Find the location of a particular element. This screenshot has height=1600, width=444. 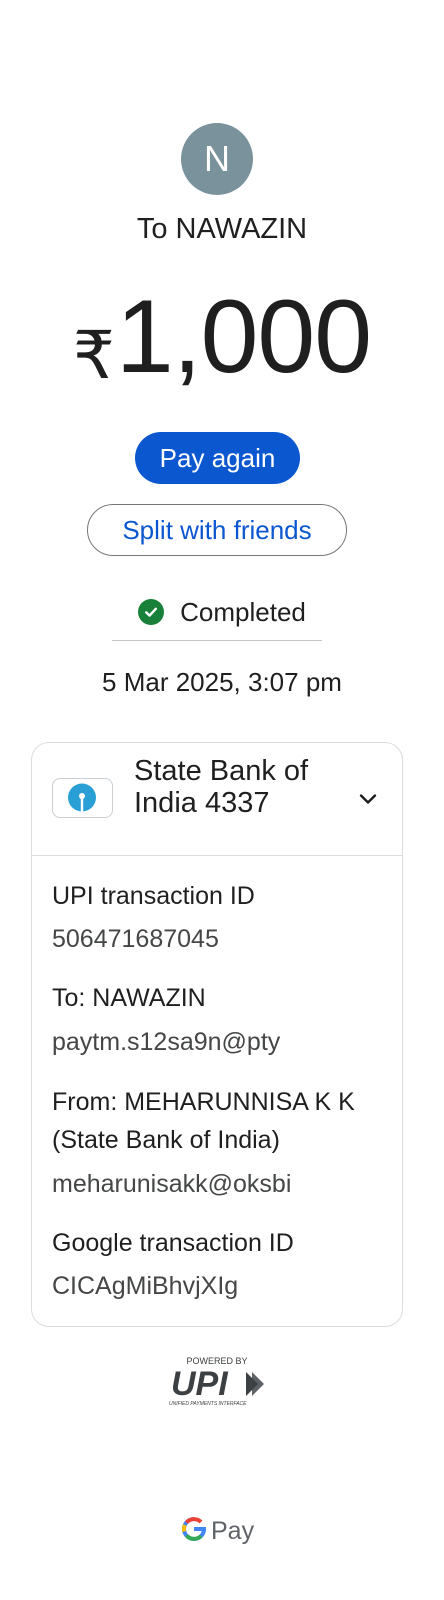

bank-account-row: State Bank of India 4337 is located at coordinates (217, 799).